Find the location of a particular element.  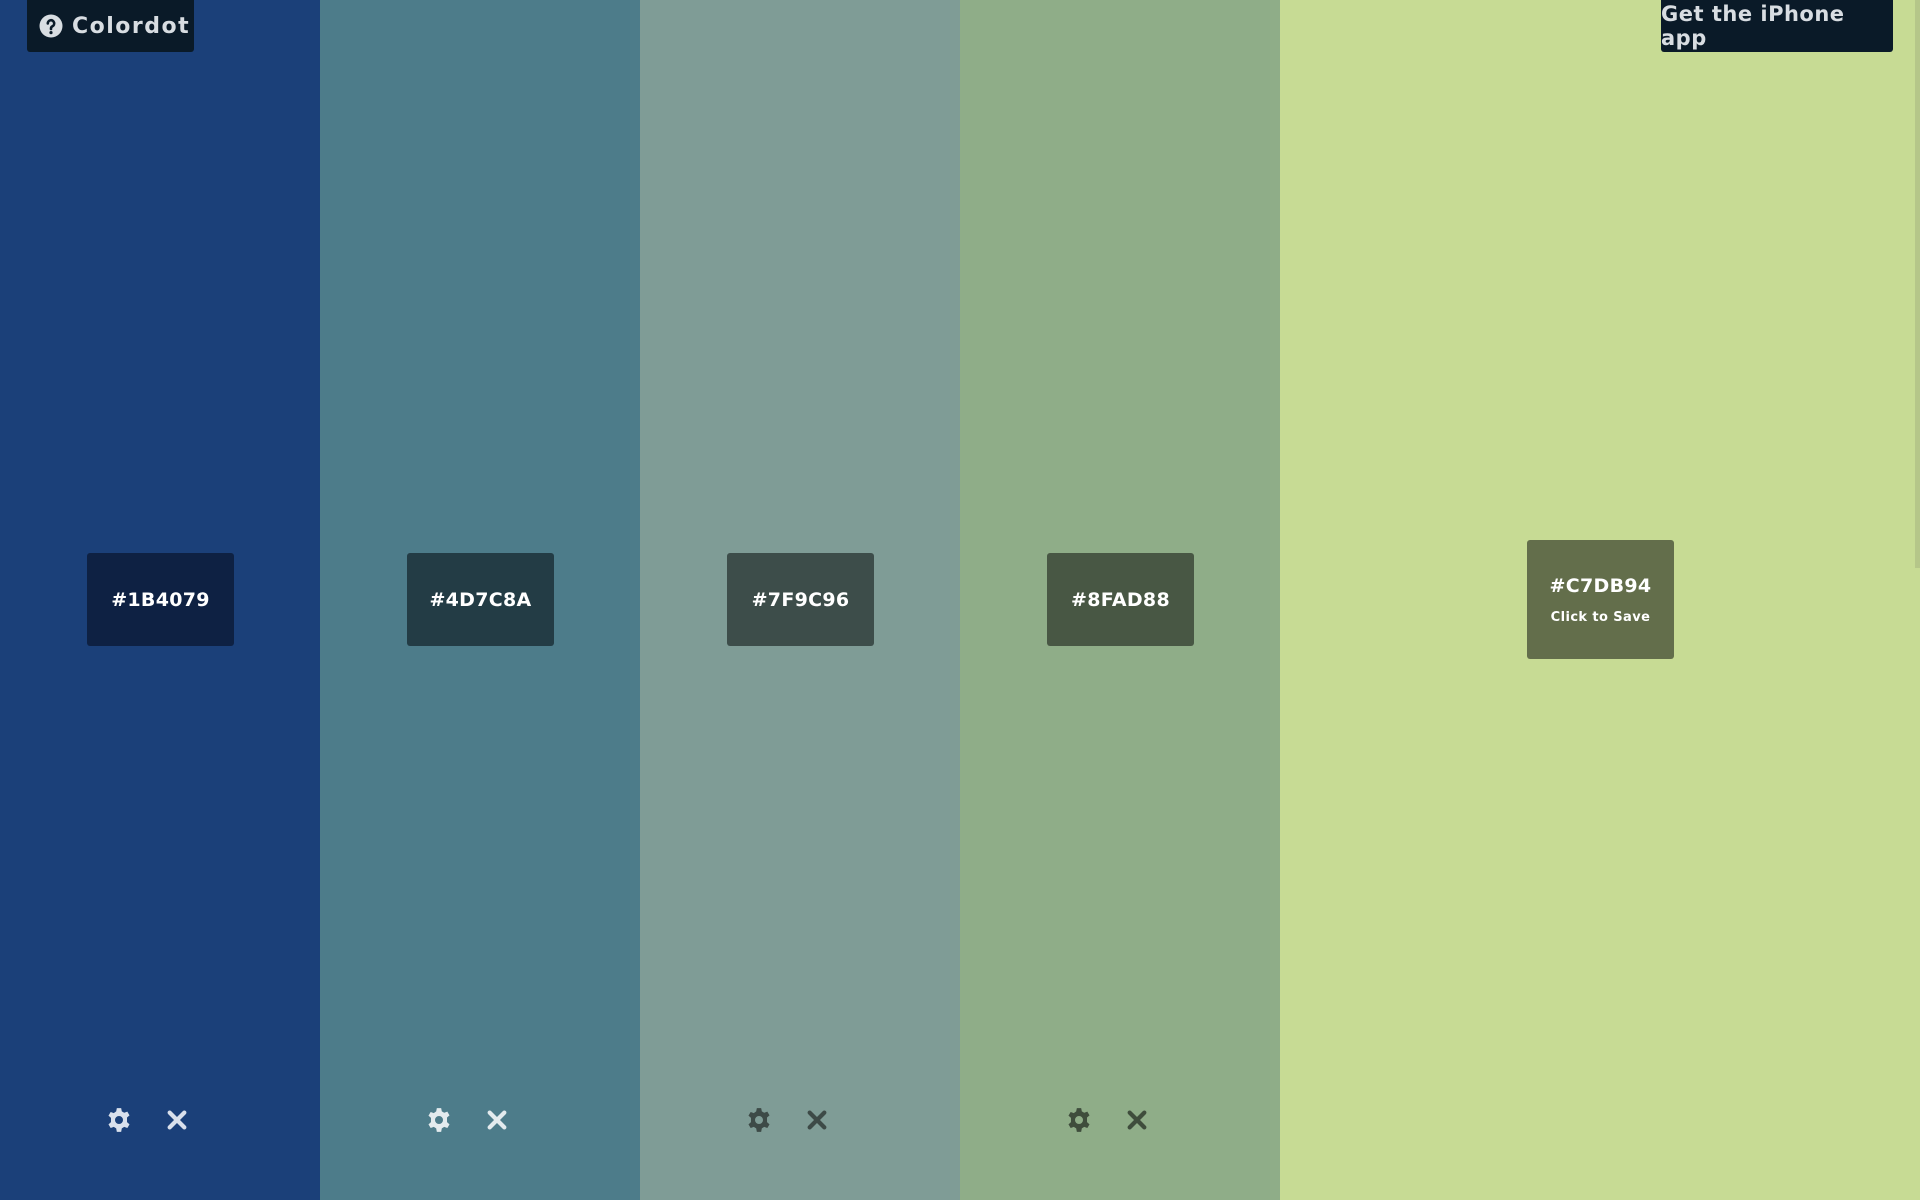

brand-name: Colordot is located at coordinates (131, 26).